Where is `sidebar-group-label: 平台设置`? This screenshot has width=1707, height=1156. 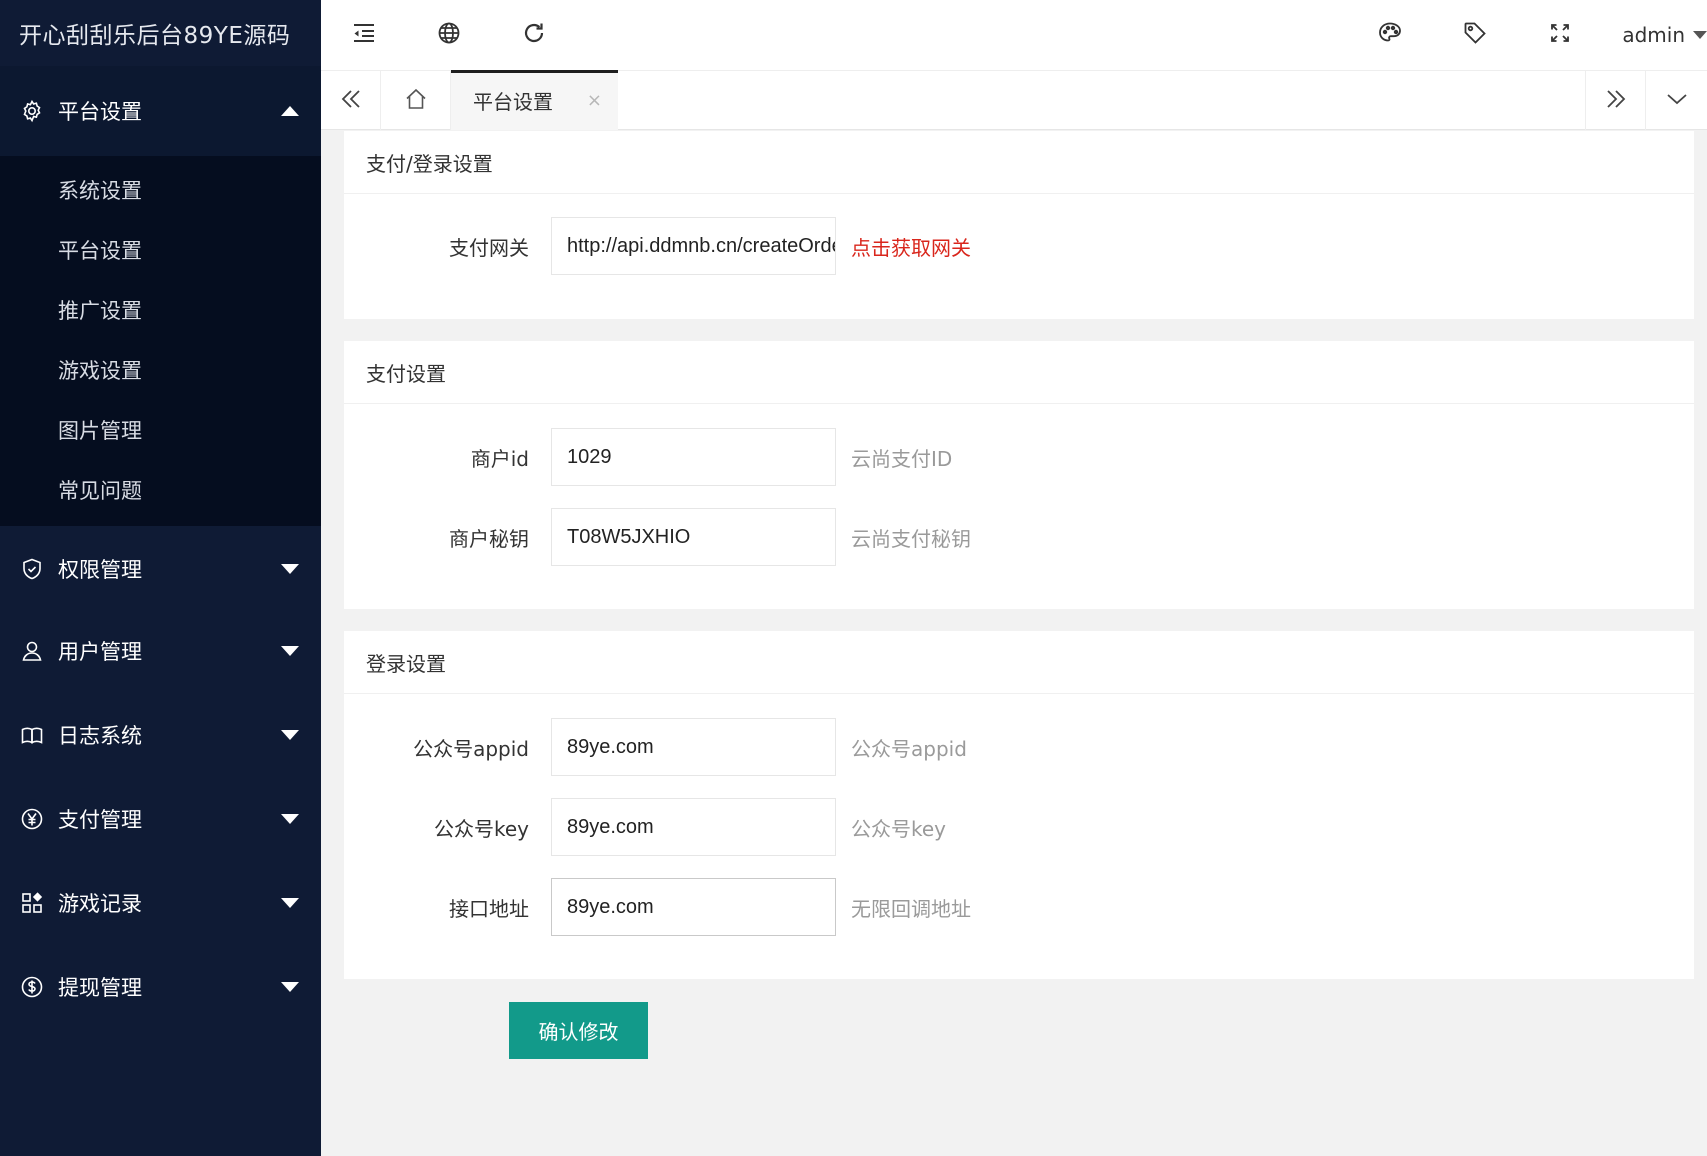
sidebar-group-label: 平台设置 is located at coordinates (100, 112).